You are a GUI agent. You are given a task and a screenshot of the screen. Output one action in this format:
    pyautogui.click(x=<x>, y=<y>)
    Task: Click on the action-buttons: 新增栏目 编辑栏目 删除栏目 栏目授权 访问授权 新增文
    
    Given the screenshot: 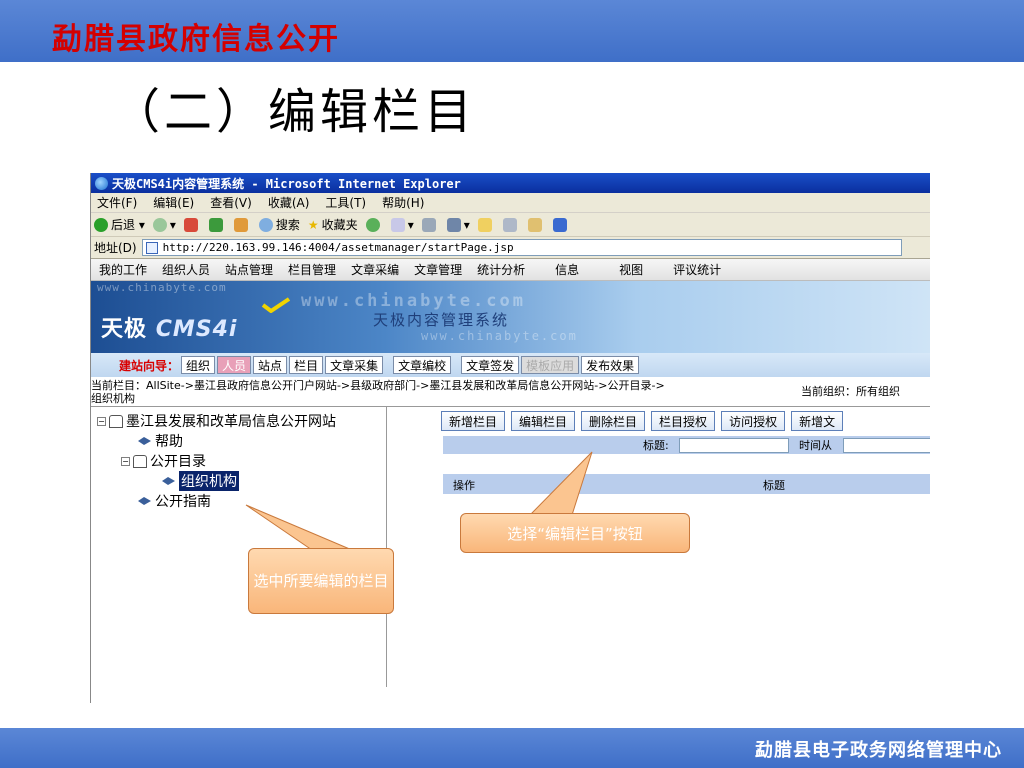 What is the action you would take?
    pyautogui.click(x=658, y=421)
    